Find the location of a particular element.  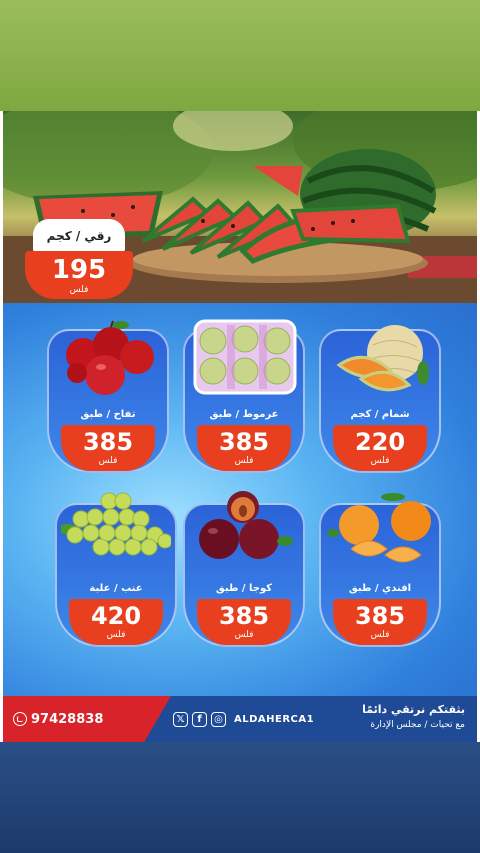

cantaloupe-image is located at coordinates (382, 358).